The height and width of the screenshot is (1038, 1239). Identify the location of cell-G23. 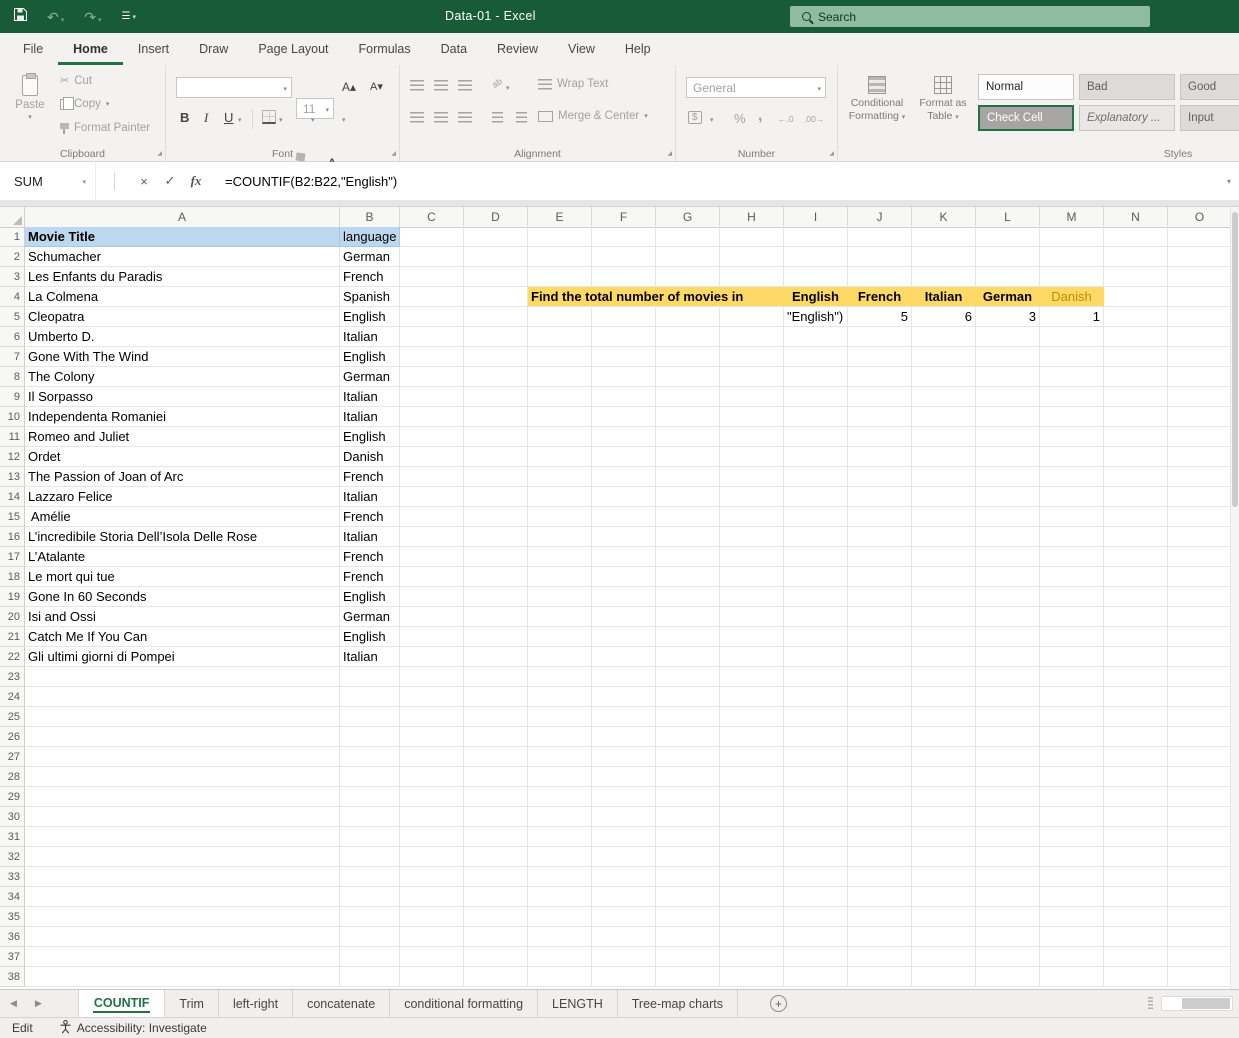
(688, 677).